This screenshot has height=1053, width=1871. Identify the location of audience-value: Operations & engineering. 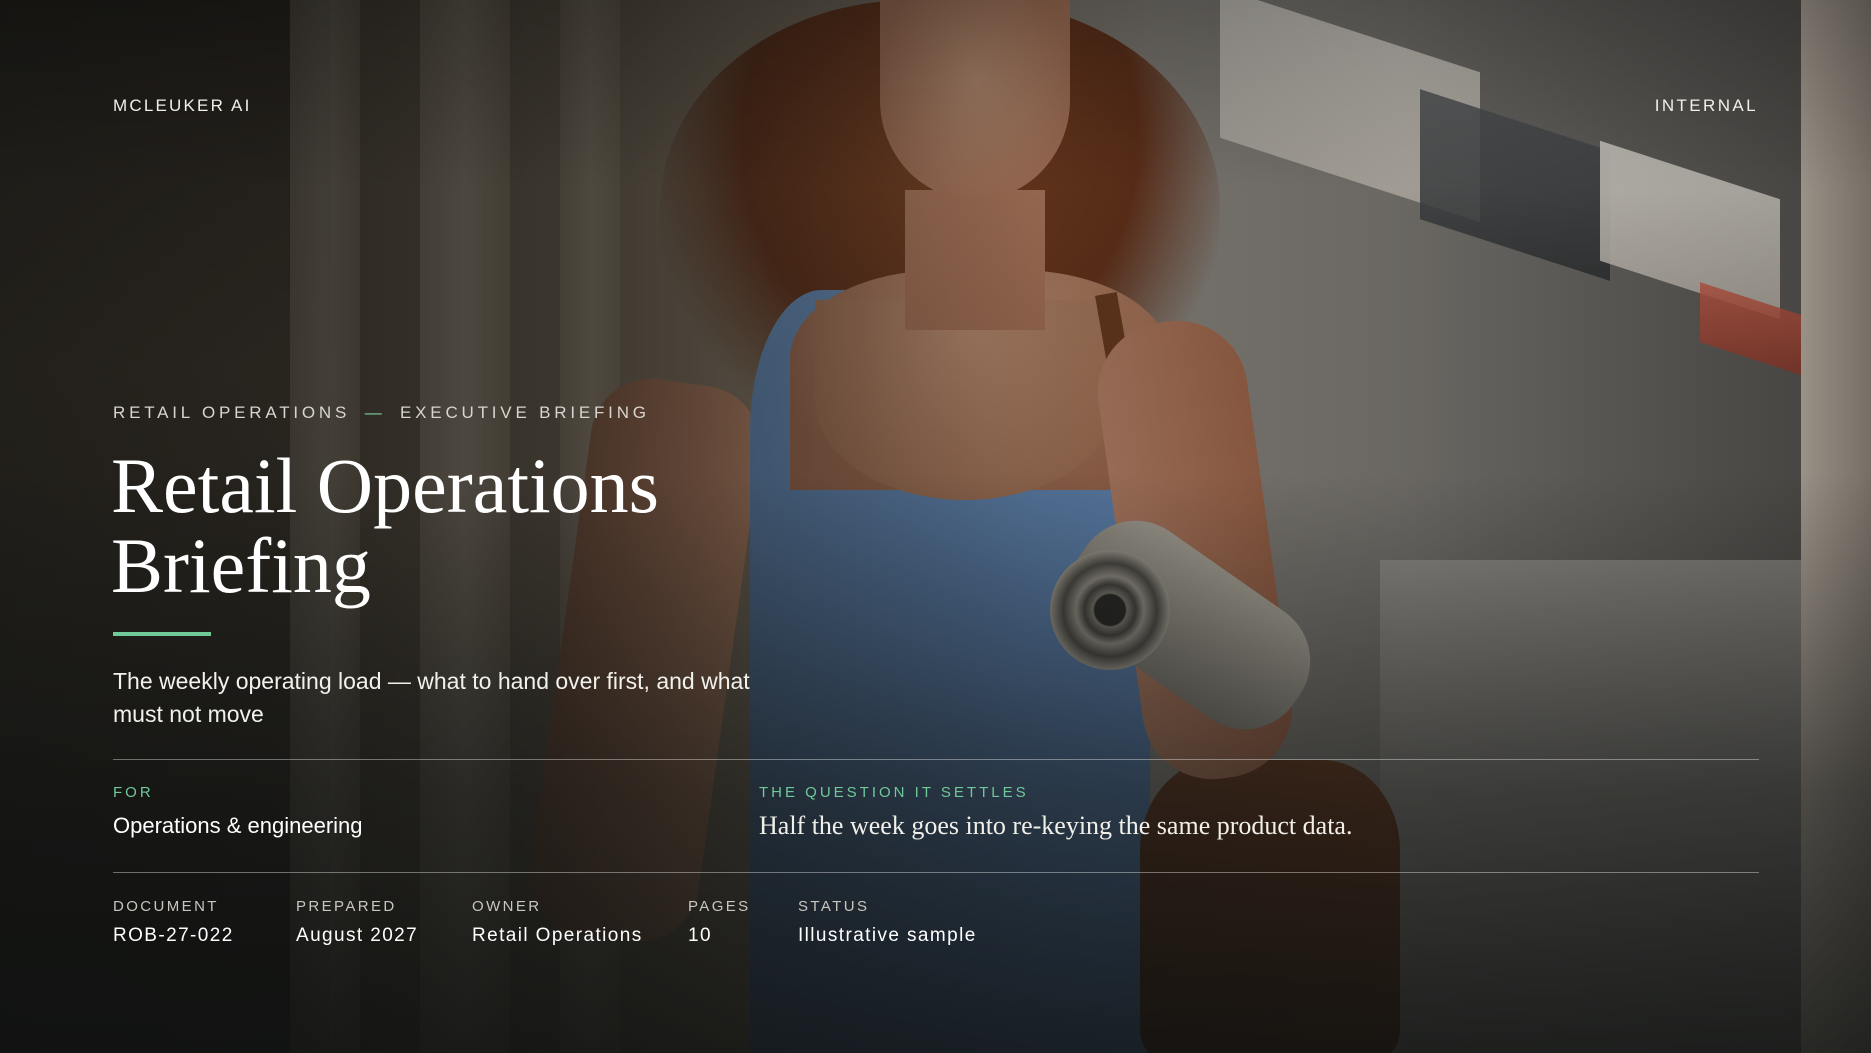
(238, 825).